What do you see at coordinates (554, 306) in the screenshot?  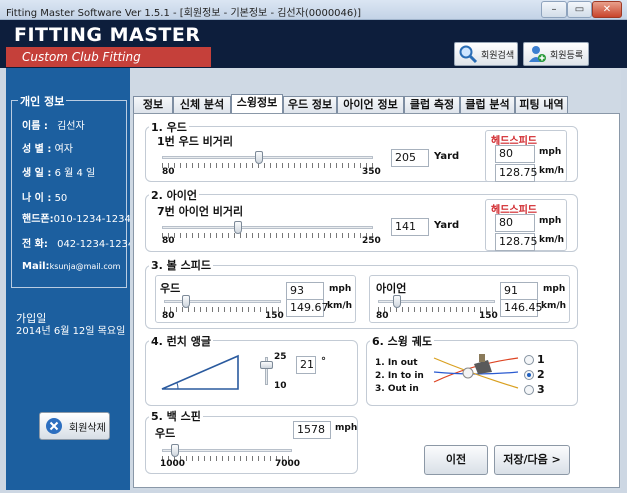 I see `ball-iron-kmh-unit: km/h` at bounding box center [554, 306].